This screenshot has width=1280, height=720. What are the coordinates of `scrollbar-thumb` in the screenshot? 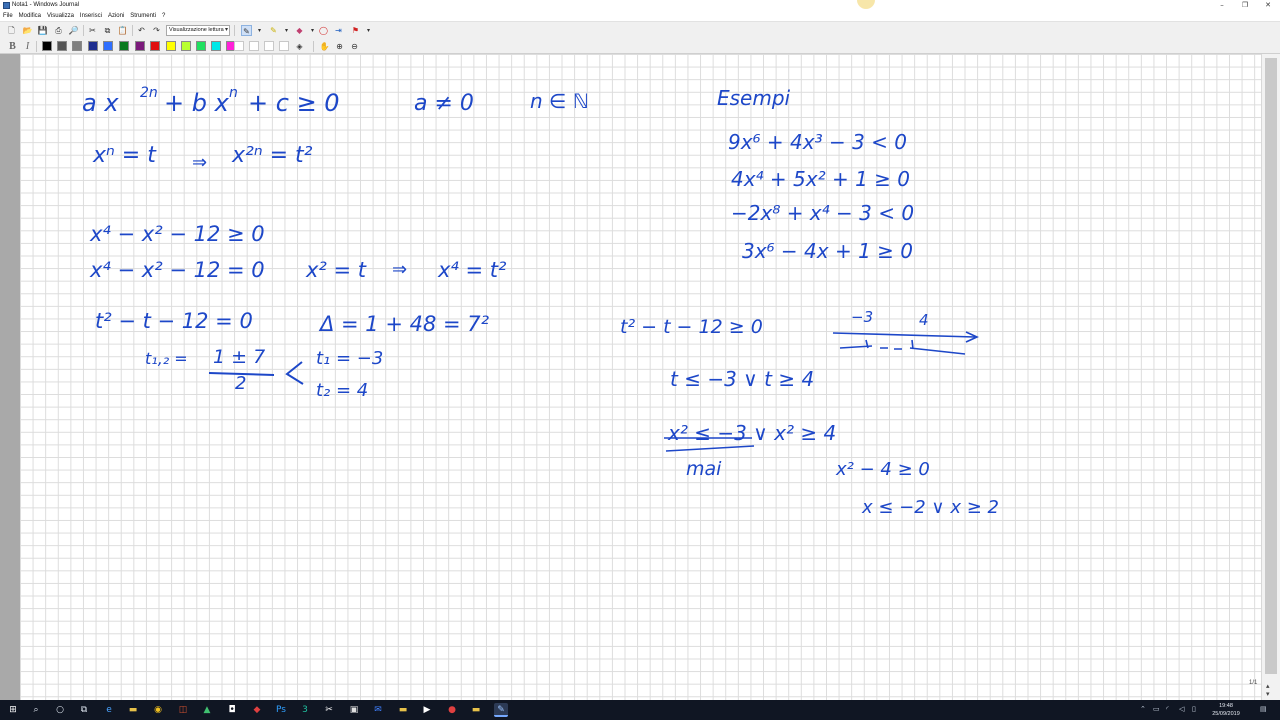 It's located at (1271, 366).